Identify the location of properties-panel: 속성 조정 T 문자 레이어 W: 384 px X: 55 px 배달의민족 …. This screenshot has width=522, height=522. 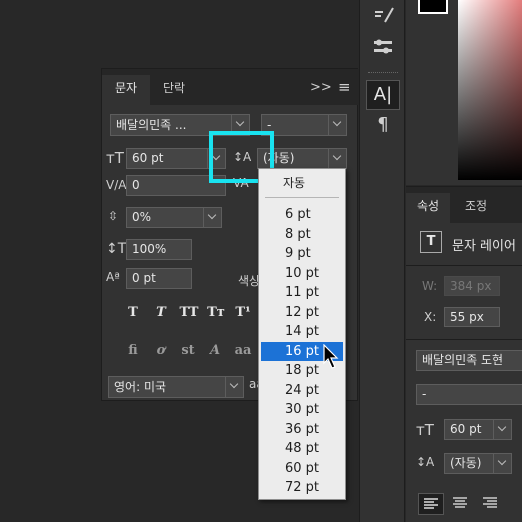
(464, 354).